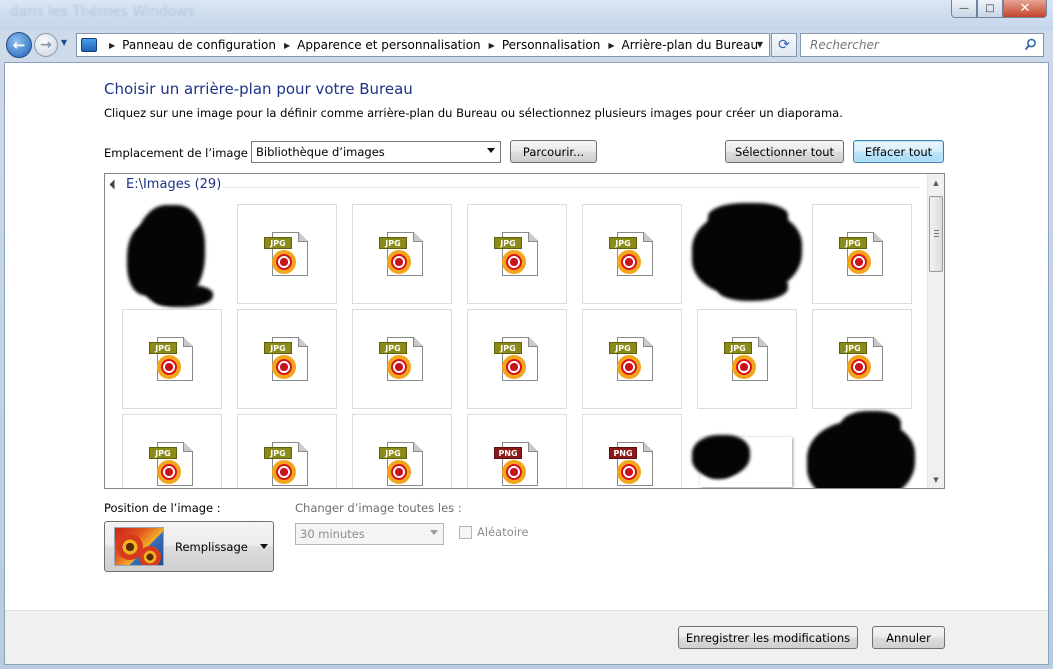 The height and width of the screenshot is (669, 1053). Describe the element at coordinates (332, 534) in the screenshot. I see `interval-select-value: 30 minutes` at that location.